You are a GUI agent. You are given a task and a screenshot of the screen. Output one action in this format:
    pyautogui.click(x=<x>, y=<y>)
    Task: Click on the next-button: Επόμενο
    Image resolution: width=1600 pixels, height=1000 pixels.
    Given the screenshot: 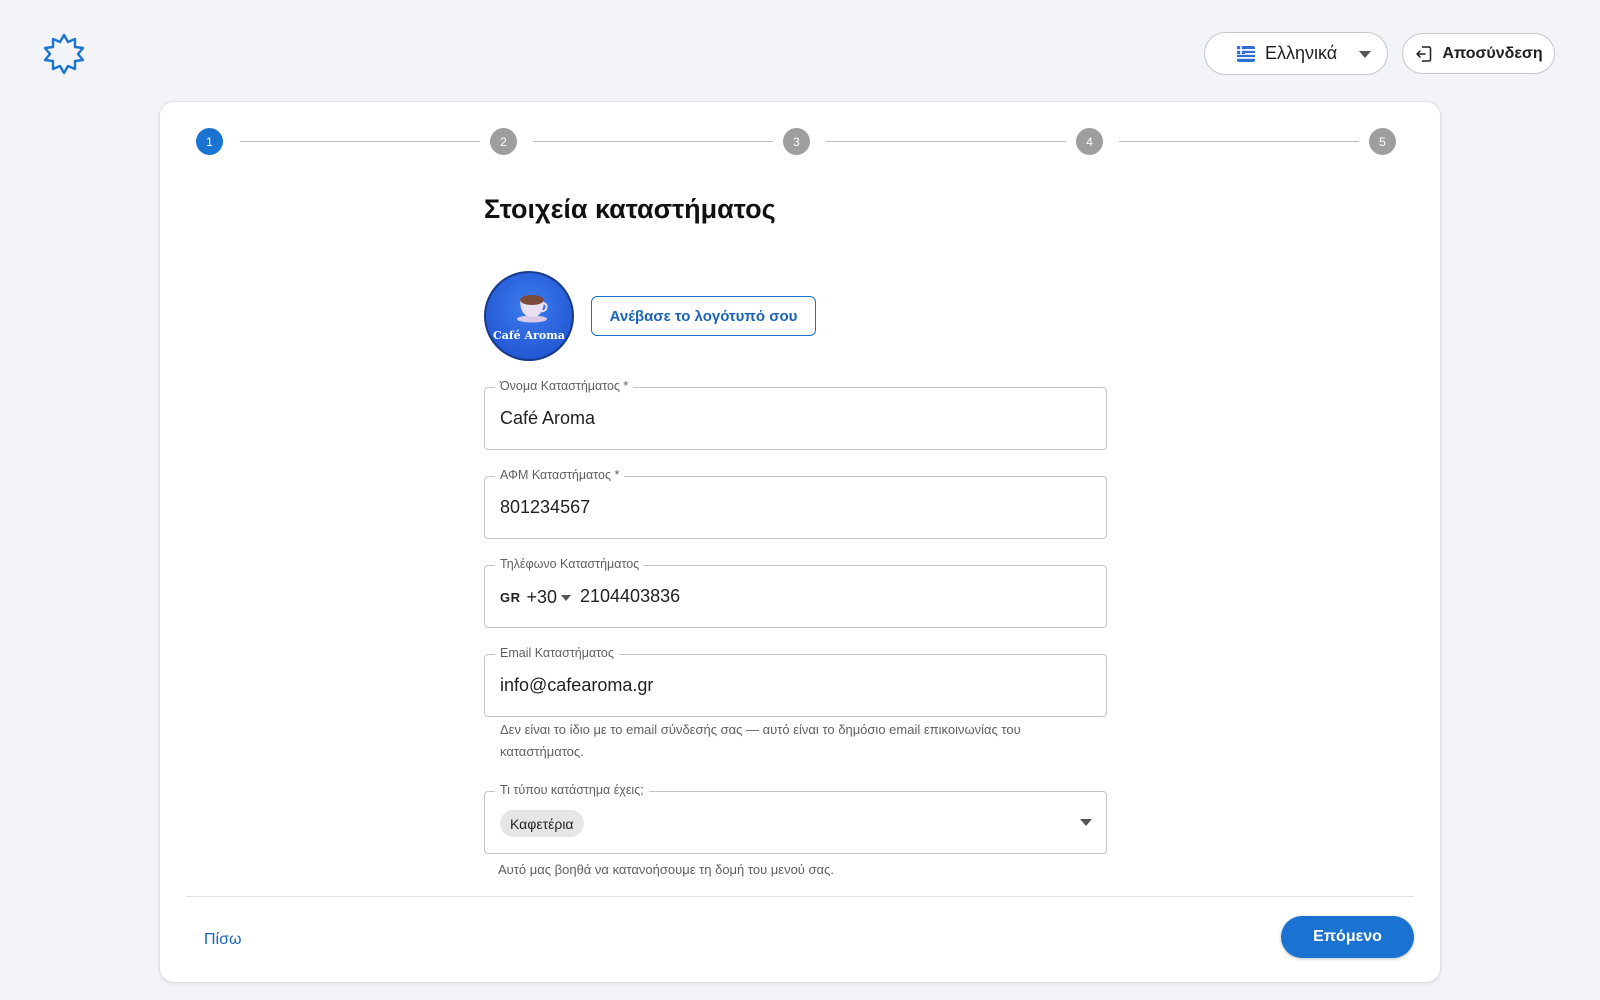 What is the action you would take?
    pyautogui.click(x=1347, y=937)
    